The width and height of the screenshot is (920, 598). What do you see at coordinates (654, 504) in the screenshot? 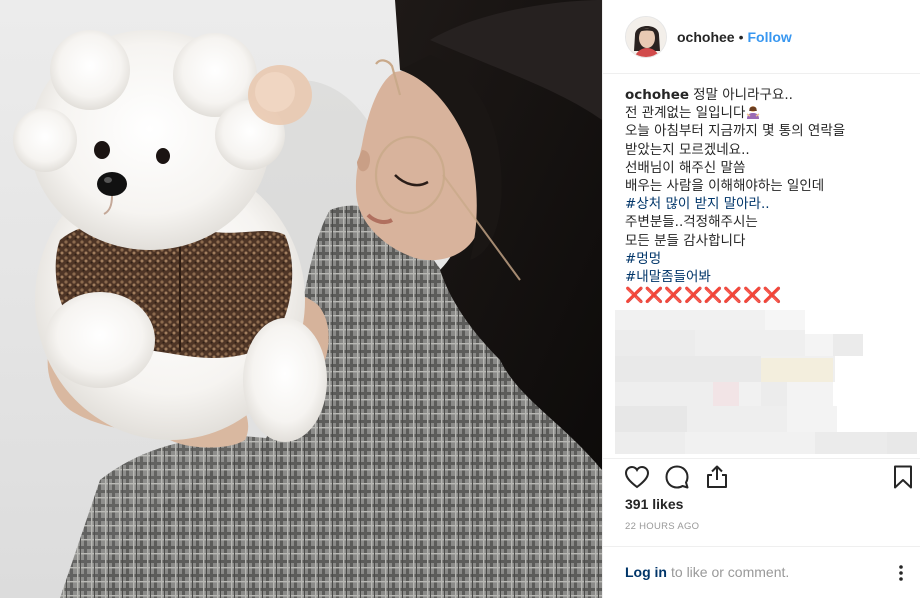
I see `like-count: 391 likes` at bounding box center [654, 504].